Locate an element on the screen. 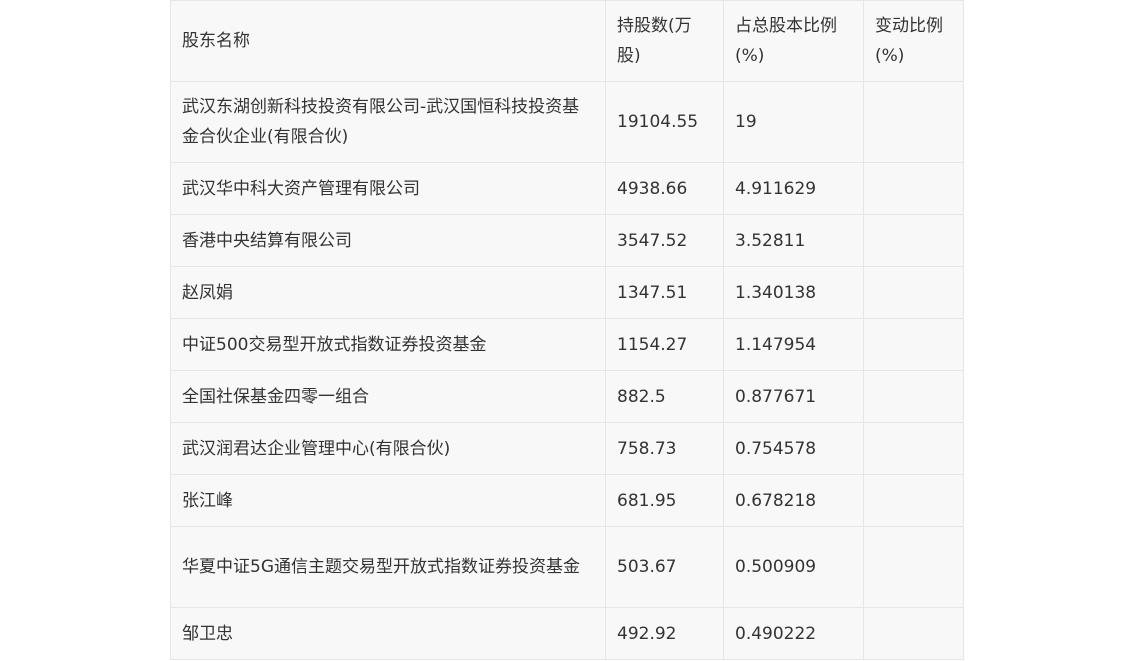 The height and width of the screenshot is (661, 1134). cell-ratio: 0.678218 is located at coordinates (793, 500).